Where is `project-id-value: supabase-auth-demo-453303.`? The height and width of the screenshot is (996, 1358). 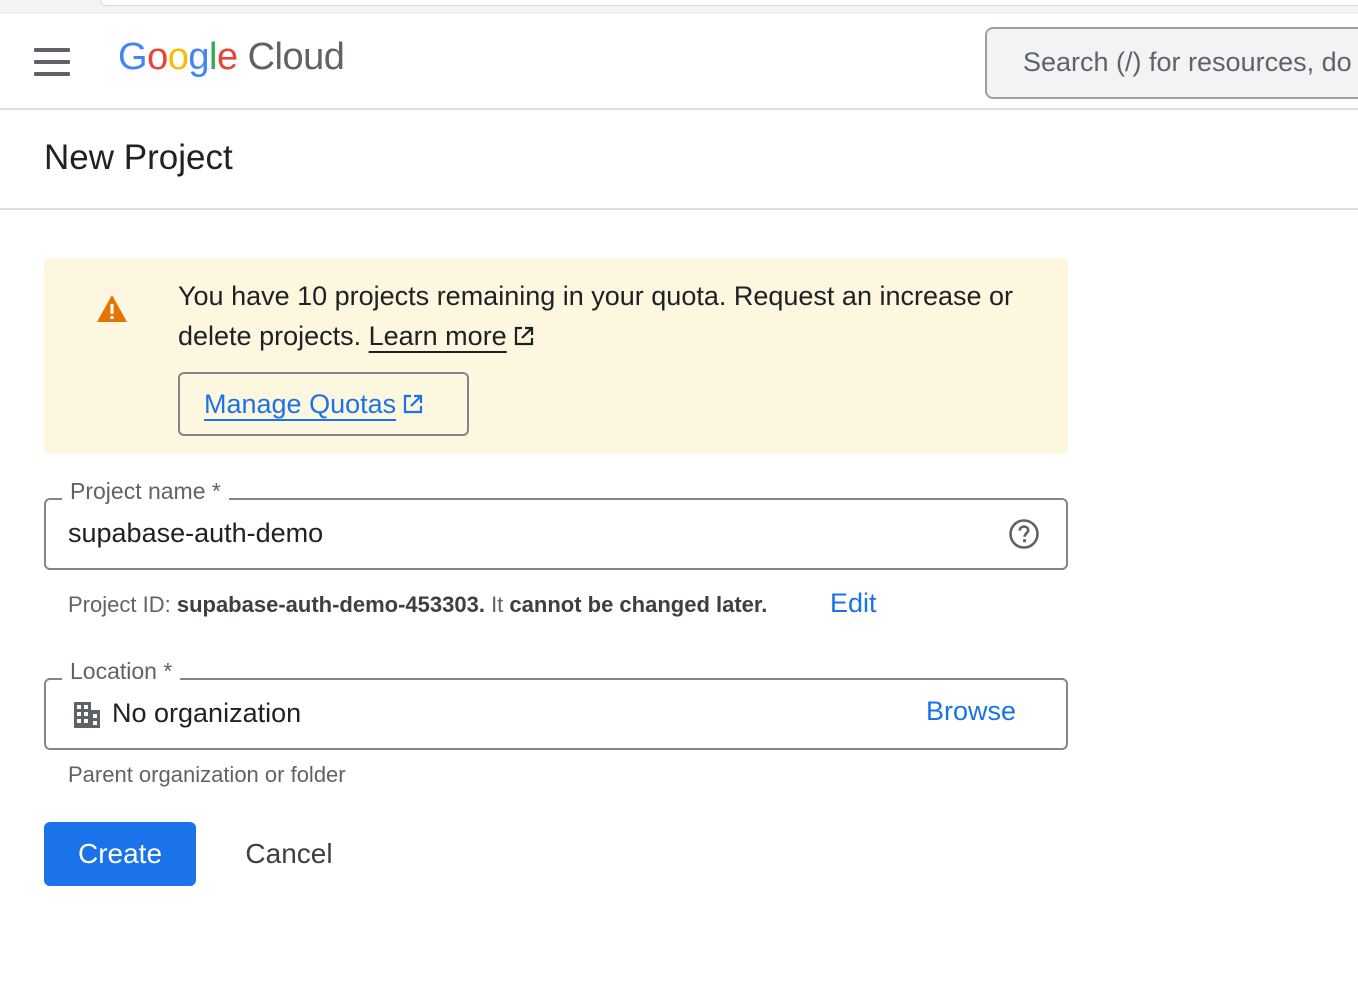
project-id-value: supabase-auth-demo-453303. is located at coordinates (330, 604).